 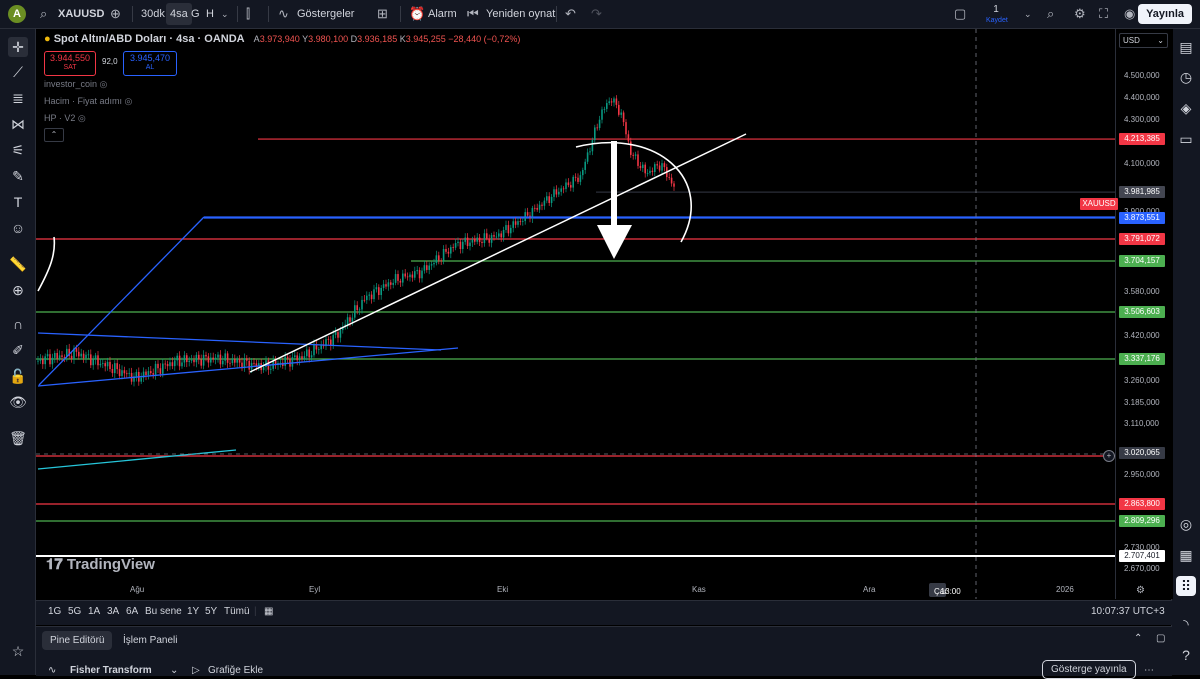 I want to click on chevron-up-icon: ⌃, so click(x=1138, y=638).